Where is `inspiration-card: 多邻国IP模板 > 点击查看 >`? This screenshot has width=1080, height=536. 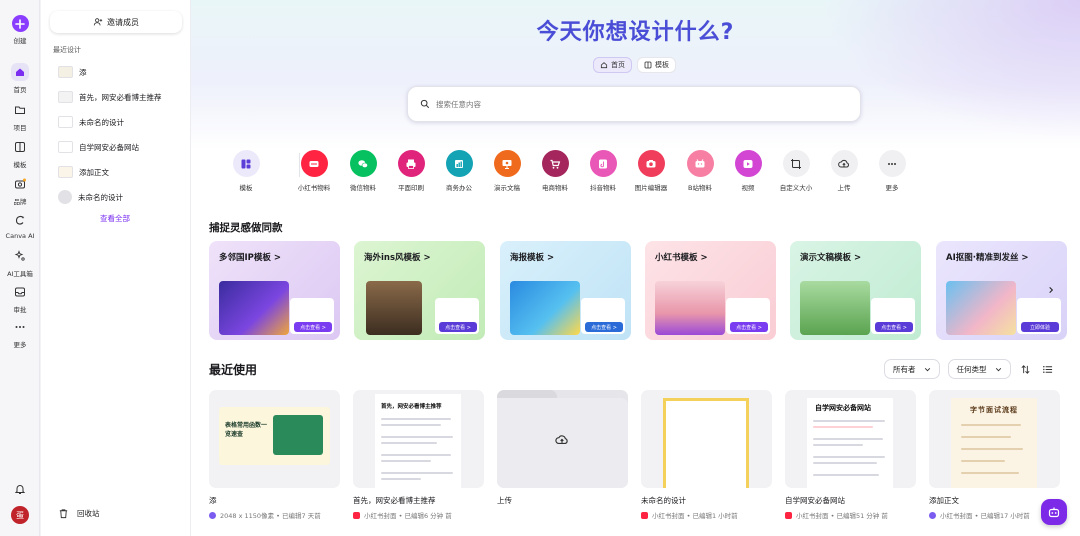 inspiration-card: 多邻国IP模板 > 点击查看 > is located at coordinates (274, 290).